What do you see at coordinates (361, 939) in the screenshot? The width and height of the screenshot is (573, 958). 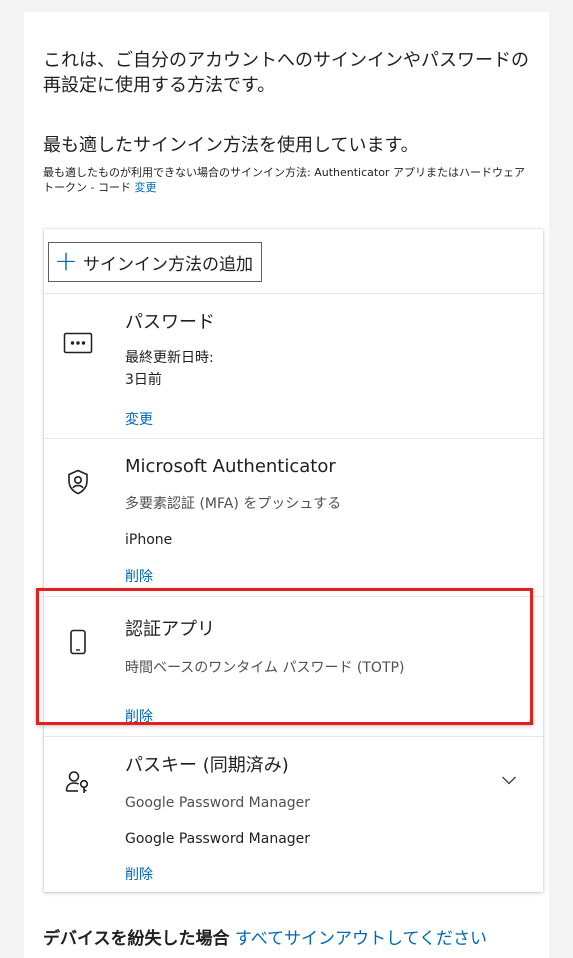 I see `sign-out-everywhere-link: すべてサインアウトしてください` at bounding box center [361, 939].